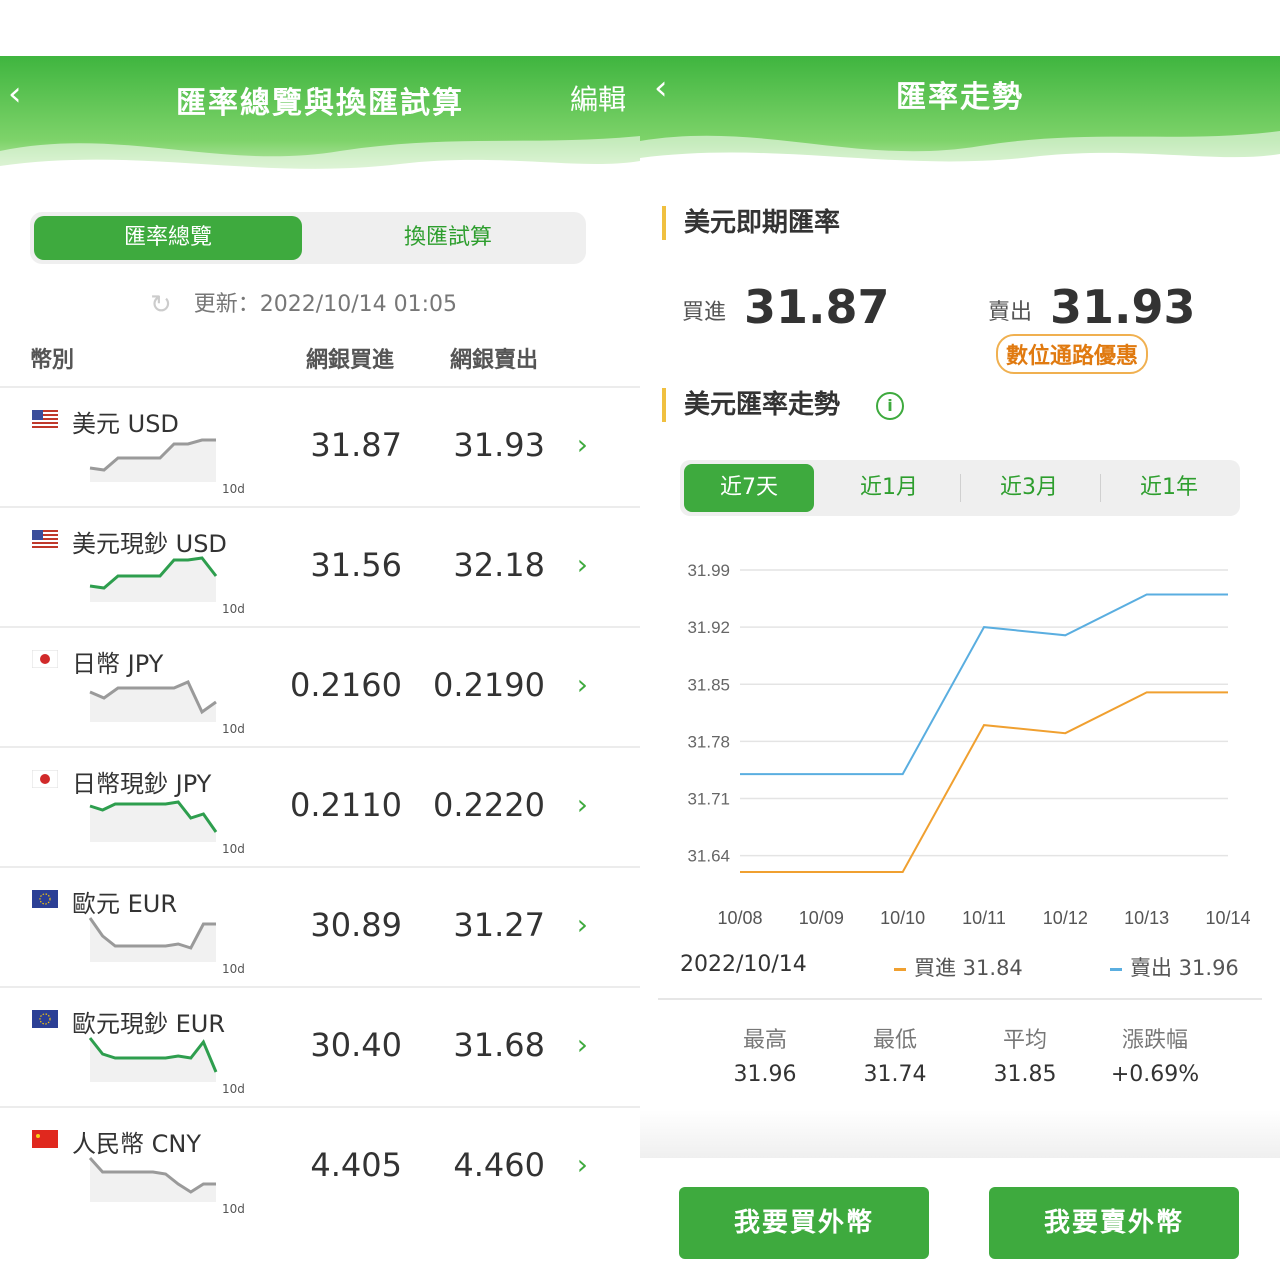 The height and width of the screenshot is (1280, 1280). Describe the element at coordinates (52, 360) in the screenshot. I see `column-currency: 幣別` at that location.